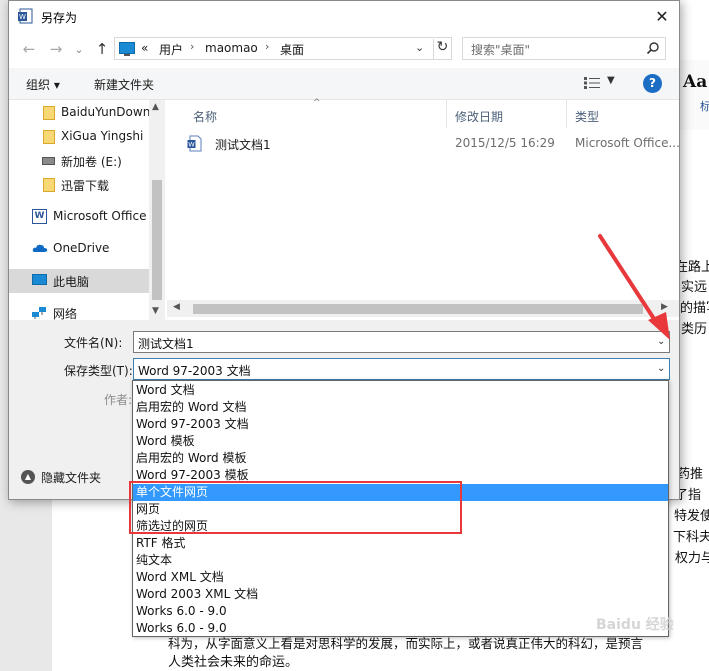 The width and height of the screenshot is (709, 671). Describe the element at coordinates (501, 50) in the screenshot. I see `search-placeholder: 搜索"桌面"` at that location.